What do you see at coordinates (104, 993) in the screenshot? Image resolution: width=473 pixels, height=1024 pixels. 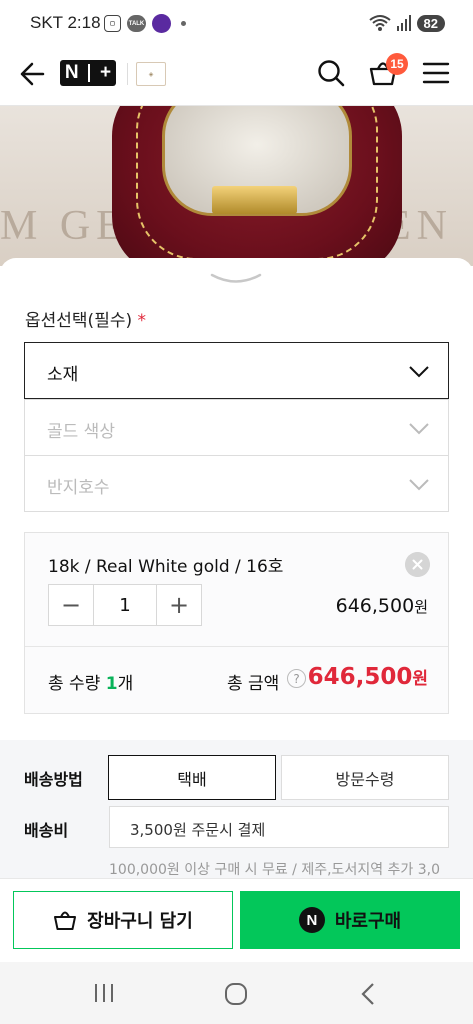 I see `recent-apps-icon` at bounding box center [104, 993].